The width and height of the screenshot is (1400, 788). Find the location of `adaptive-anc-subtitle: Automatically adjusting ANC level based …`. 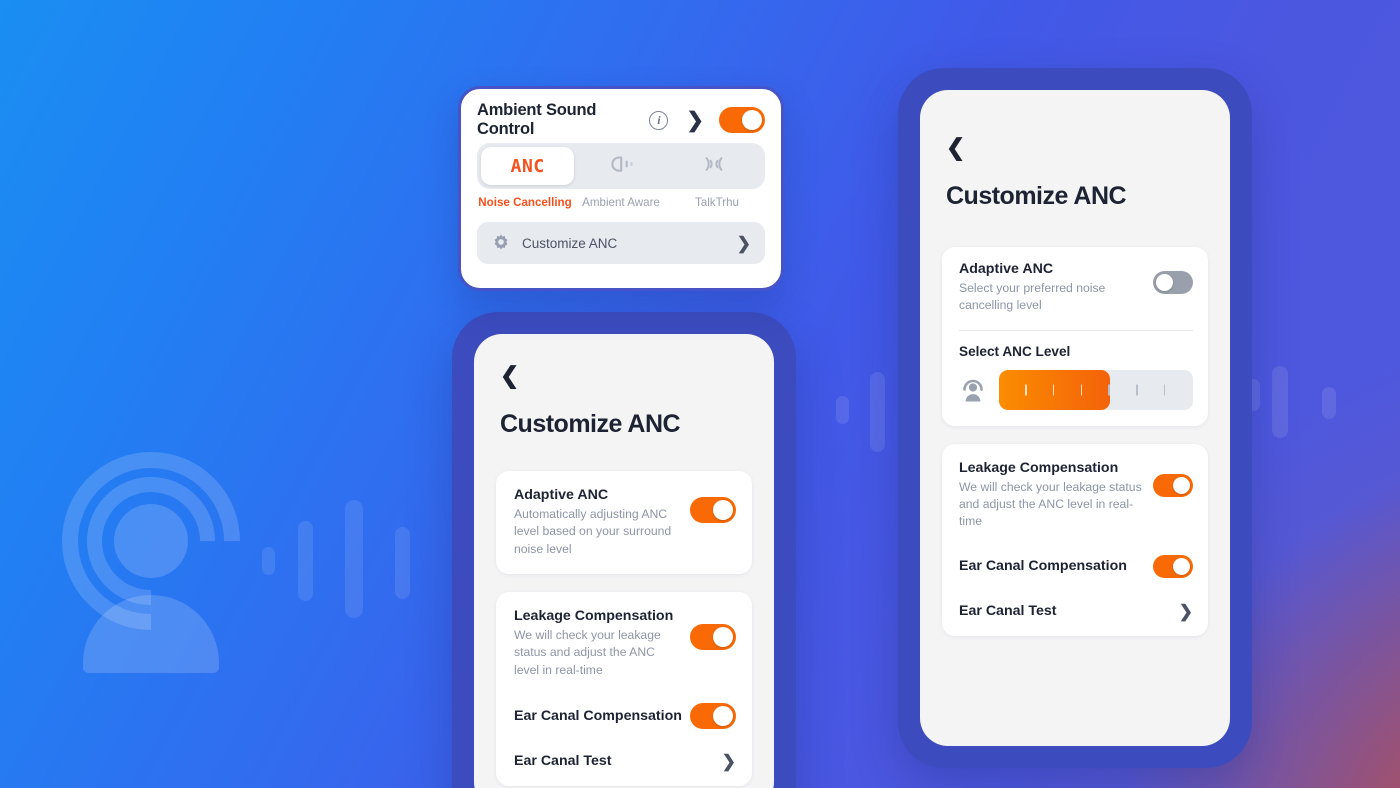

adaptive-anc-subtitle: Automatically adjusting ANC level based … is located at coordinates (593, 531).